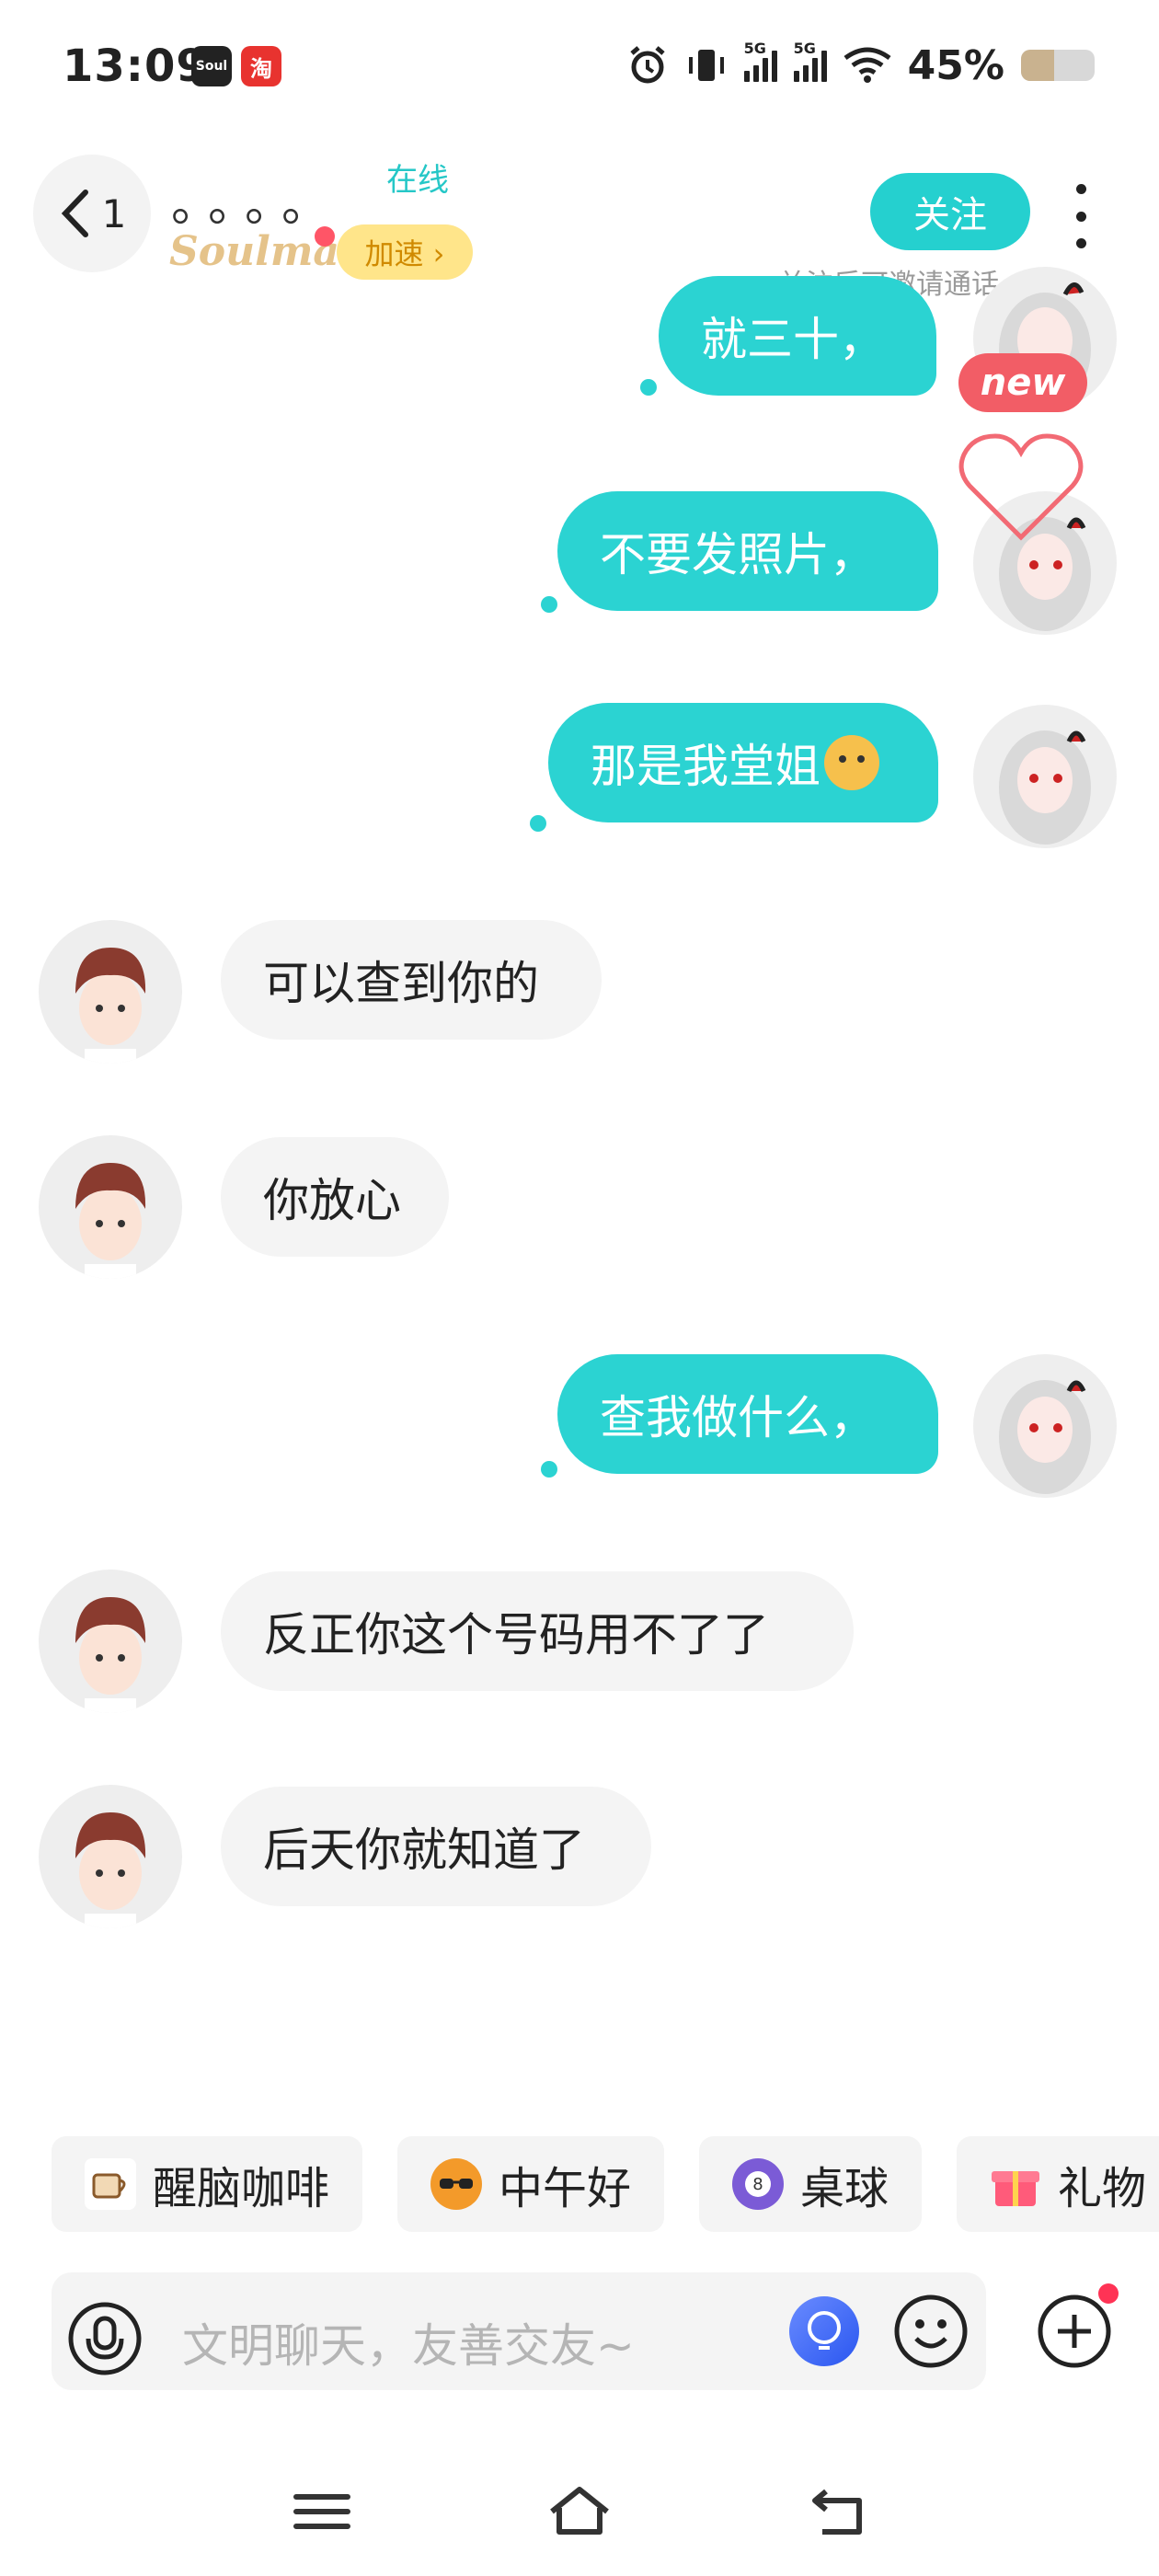  I want to click on message-bubble-received: 你放心, so click(335, 1197).